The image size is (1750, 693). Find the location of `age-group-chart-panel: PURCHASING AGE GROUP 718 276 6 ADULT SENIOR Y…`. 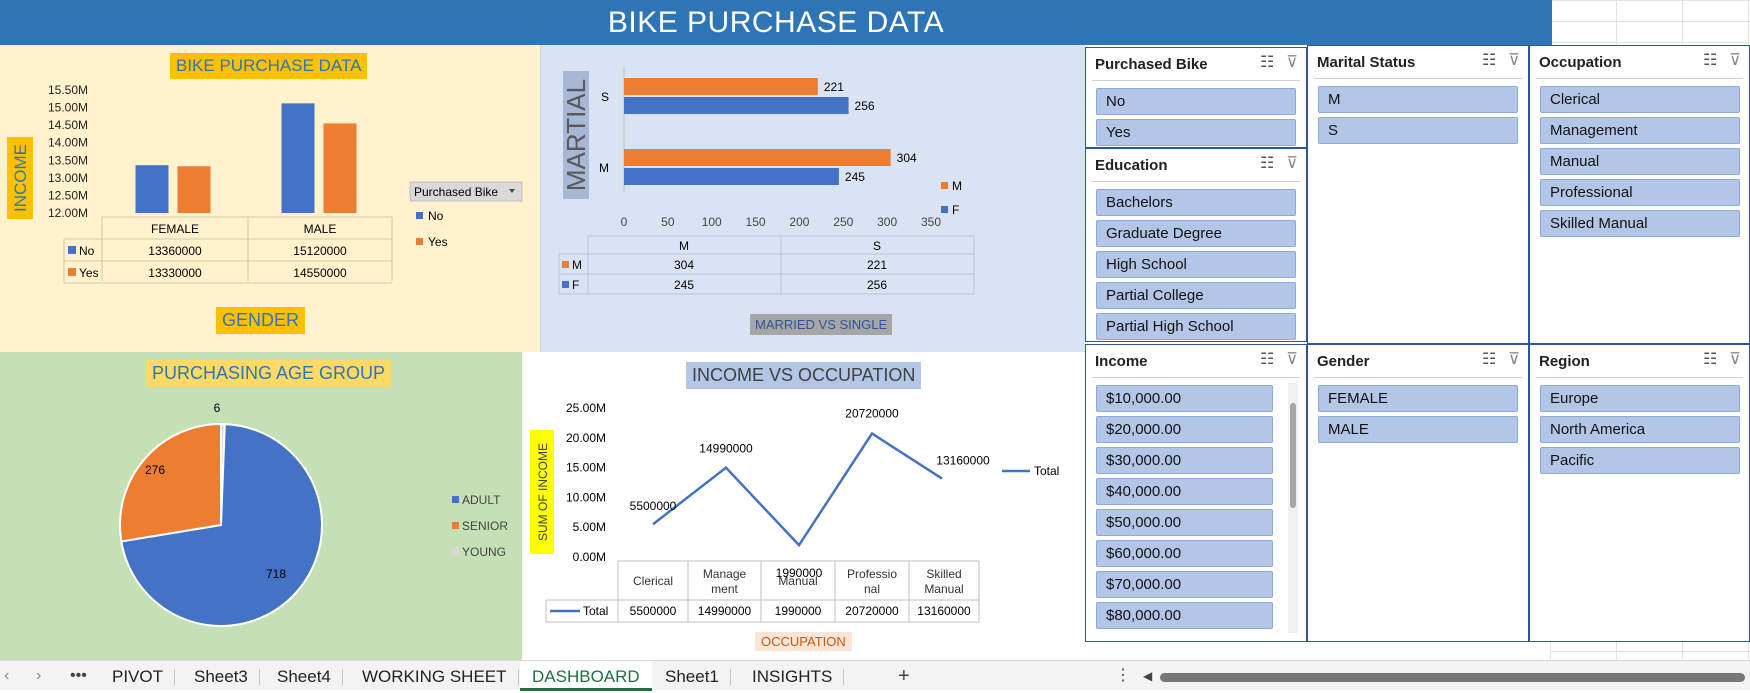

age-group-chart-panel: PURCHASING AGE GROUP 718 276 6 ADULT SENIOR Y… is located at coordinates (261, 506).